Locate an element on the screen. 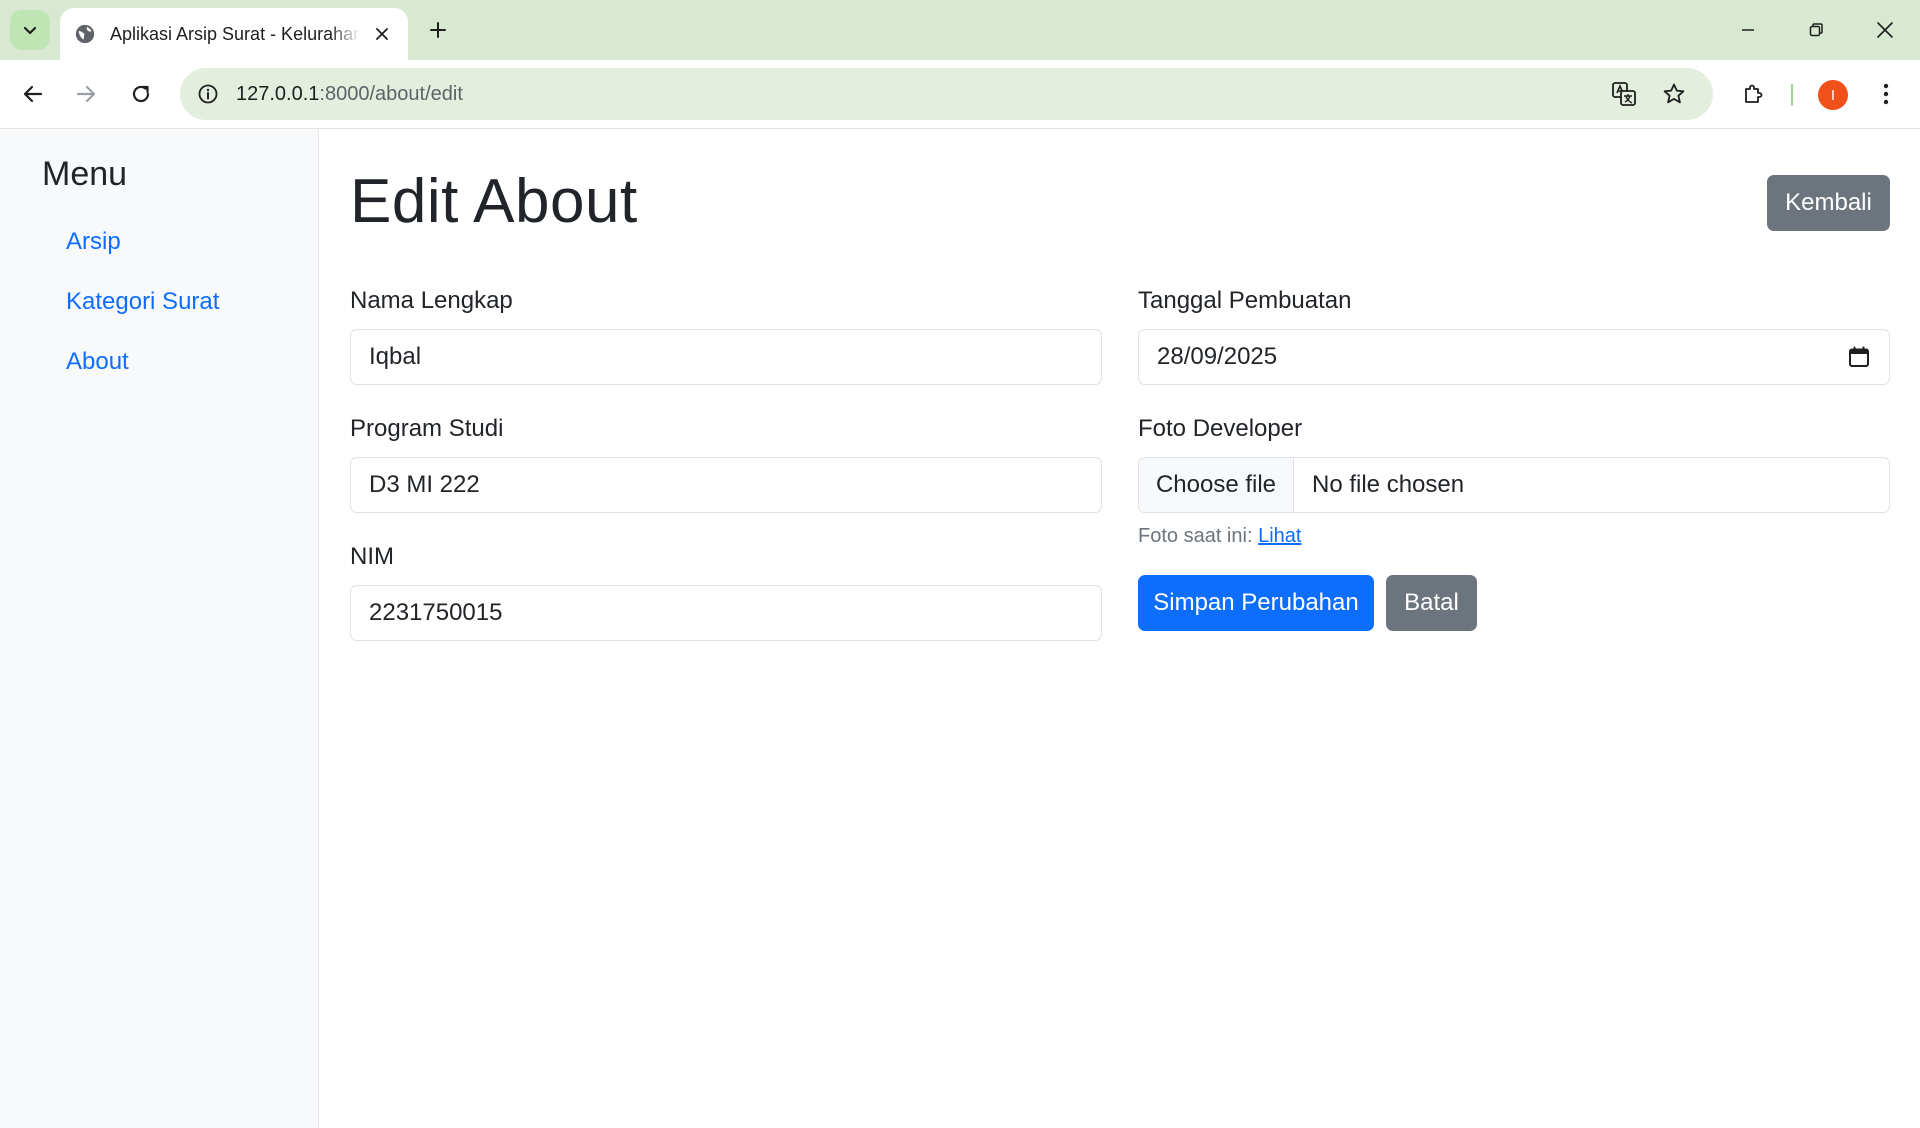  site-info-button is located at coordinates (208, 94).